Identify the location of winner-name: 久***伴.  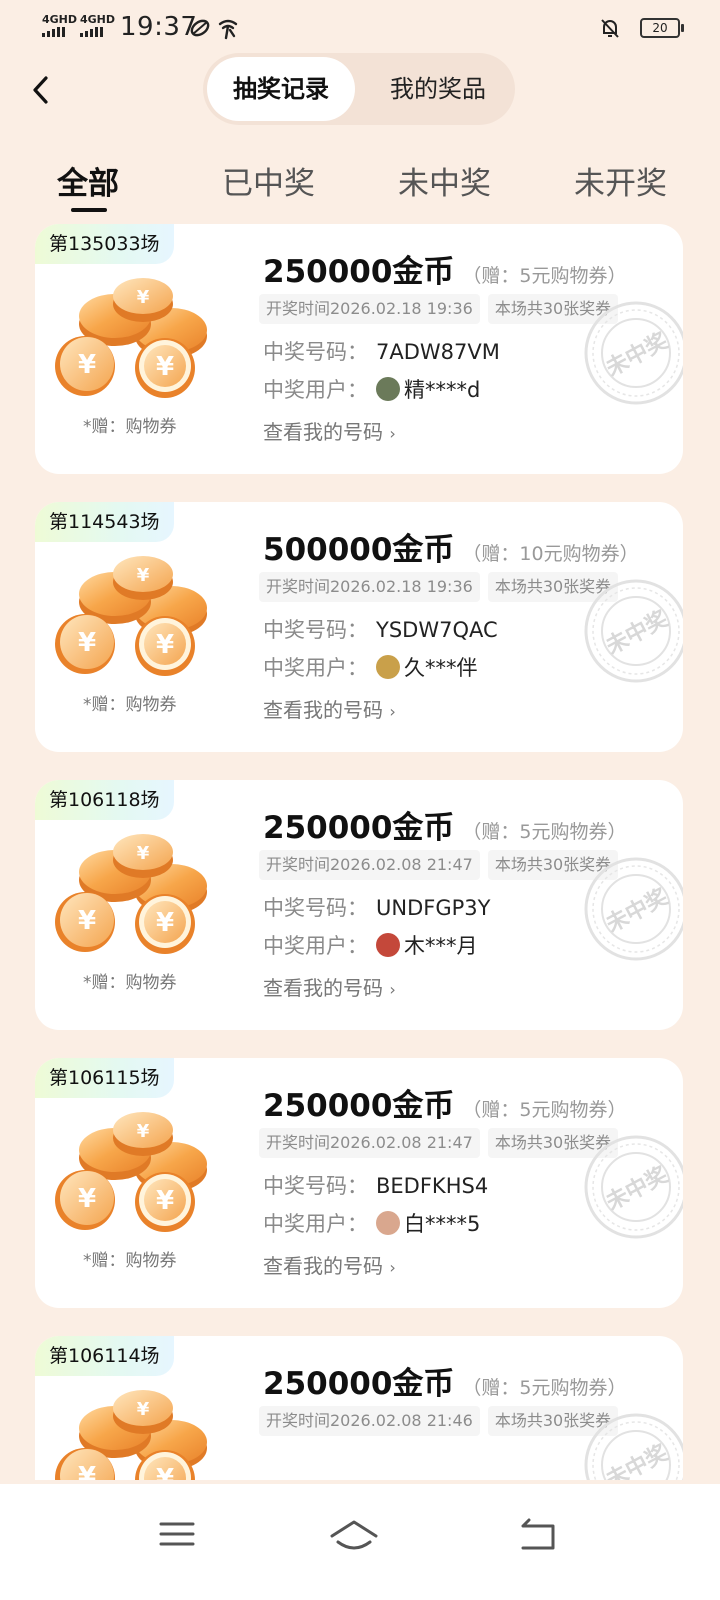
(441, 668).